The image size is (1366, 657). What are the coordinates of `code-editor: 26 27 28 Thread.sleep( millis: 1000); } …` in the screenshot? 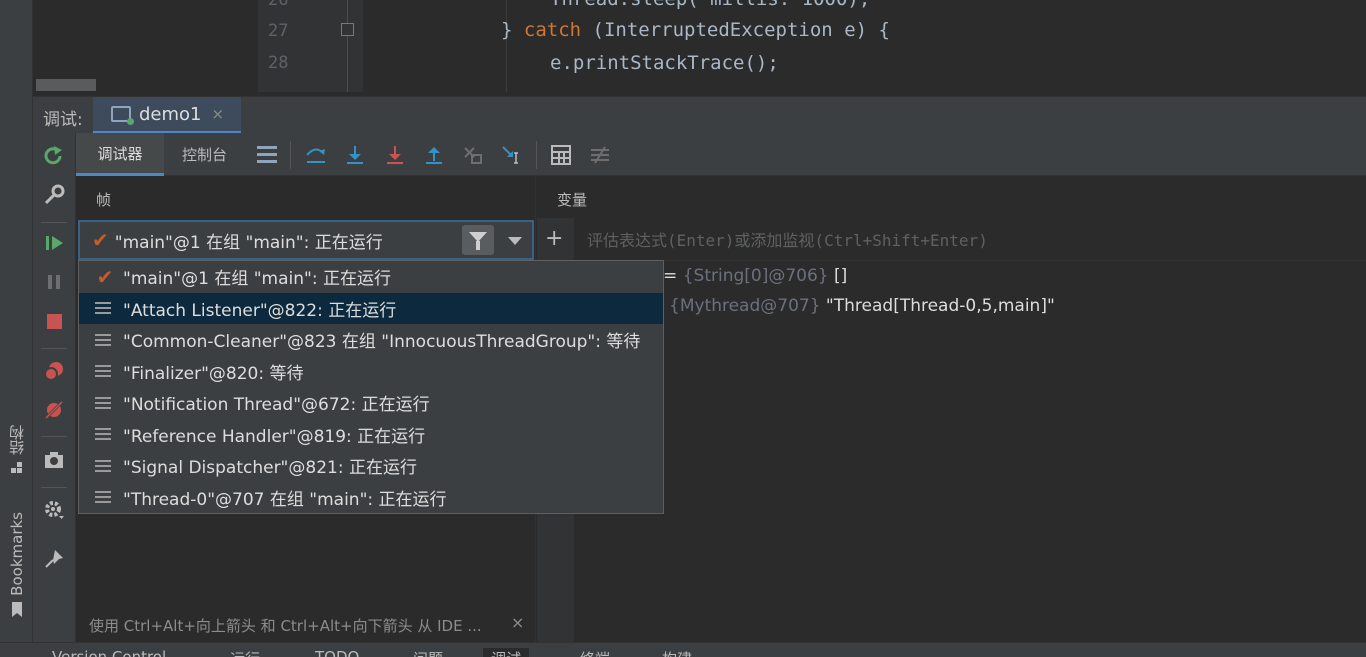 It's located at (699, 46).